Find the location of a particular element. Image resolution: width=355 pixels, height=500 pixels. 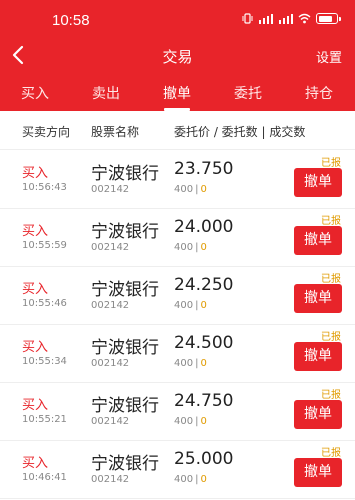

column-header: 买卖方向 股票名称 委托价 / 委托数 | 成交数 is located at coordinates (177, 130).